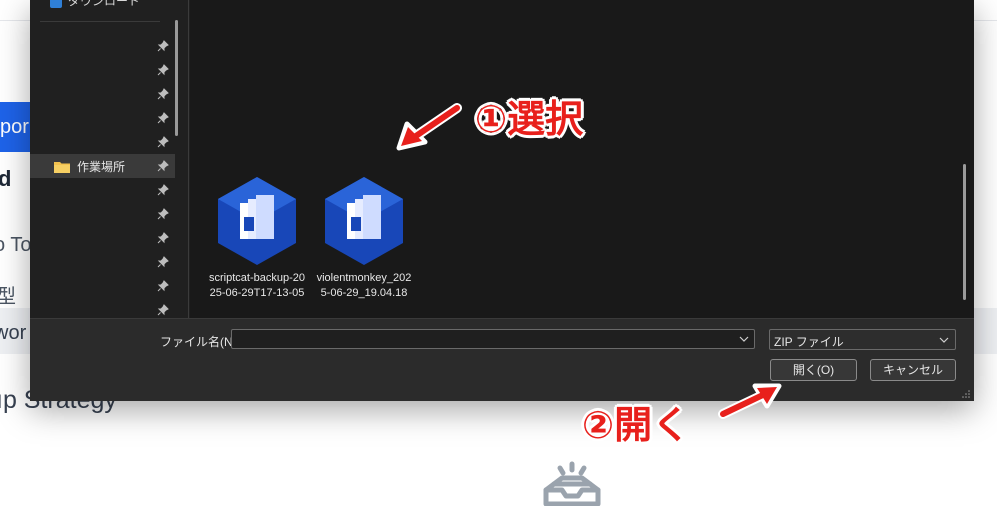 This screenshot has width=997, height=506. Describe the element at coordinates (104, 4) in the screenshot. I see `sidebar-item-label: ダウンロード` at that location.